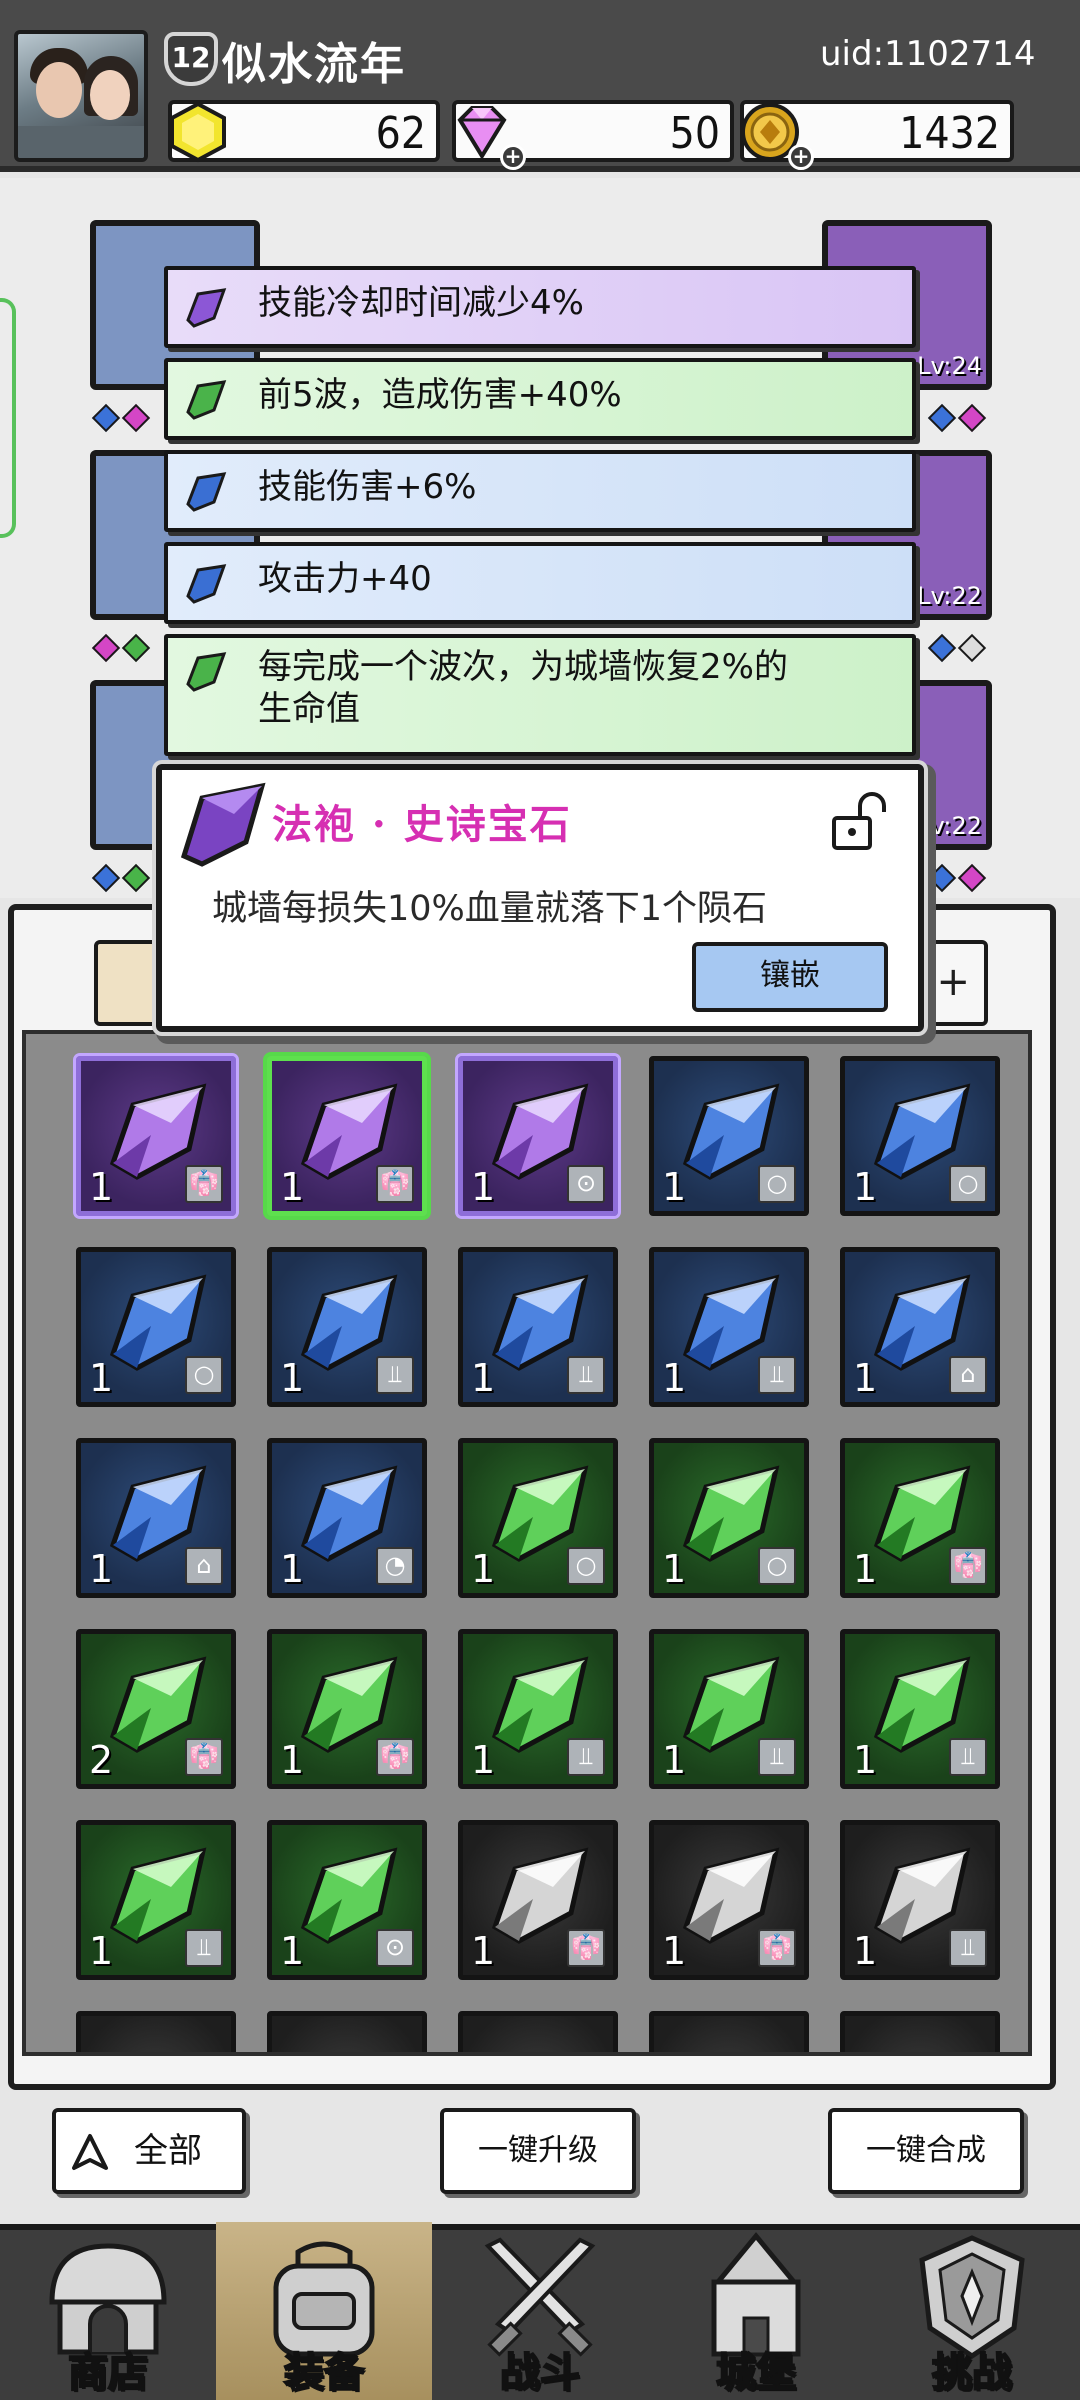 The height and width of the screenshot is (2400, 1080). Describe the element at coordinates (972, 2311) in the screenshot. I see `nav-challenge: 挑战` at that location.